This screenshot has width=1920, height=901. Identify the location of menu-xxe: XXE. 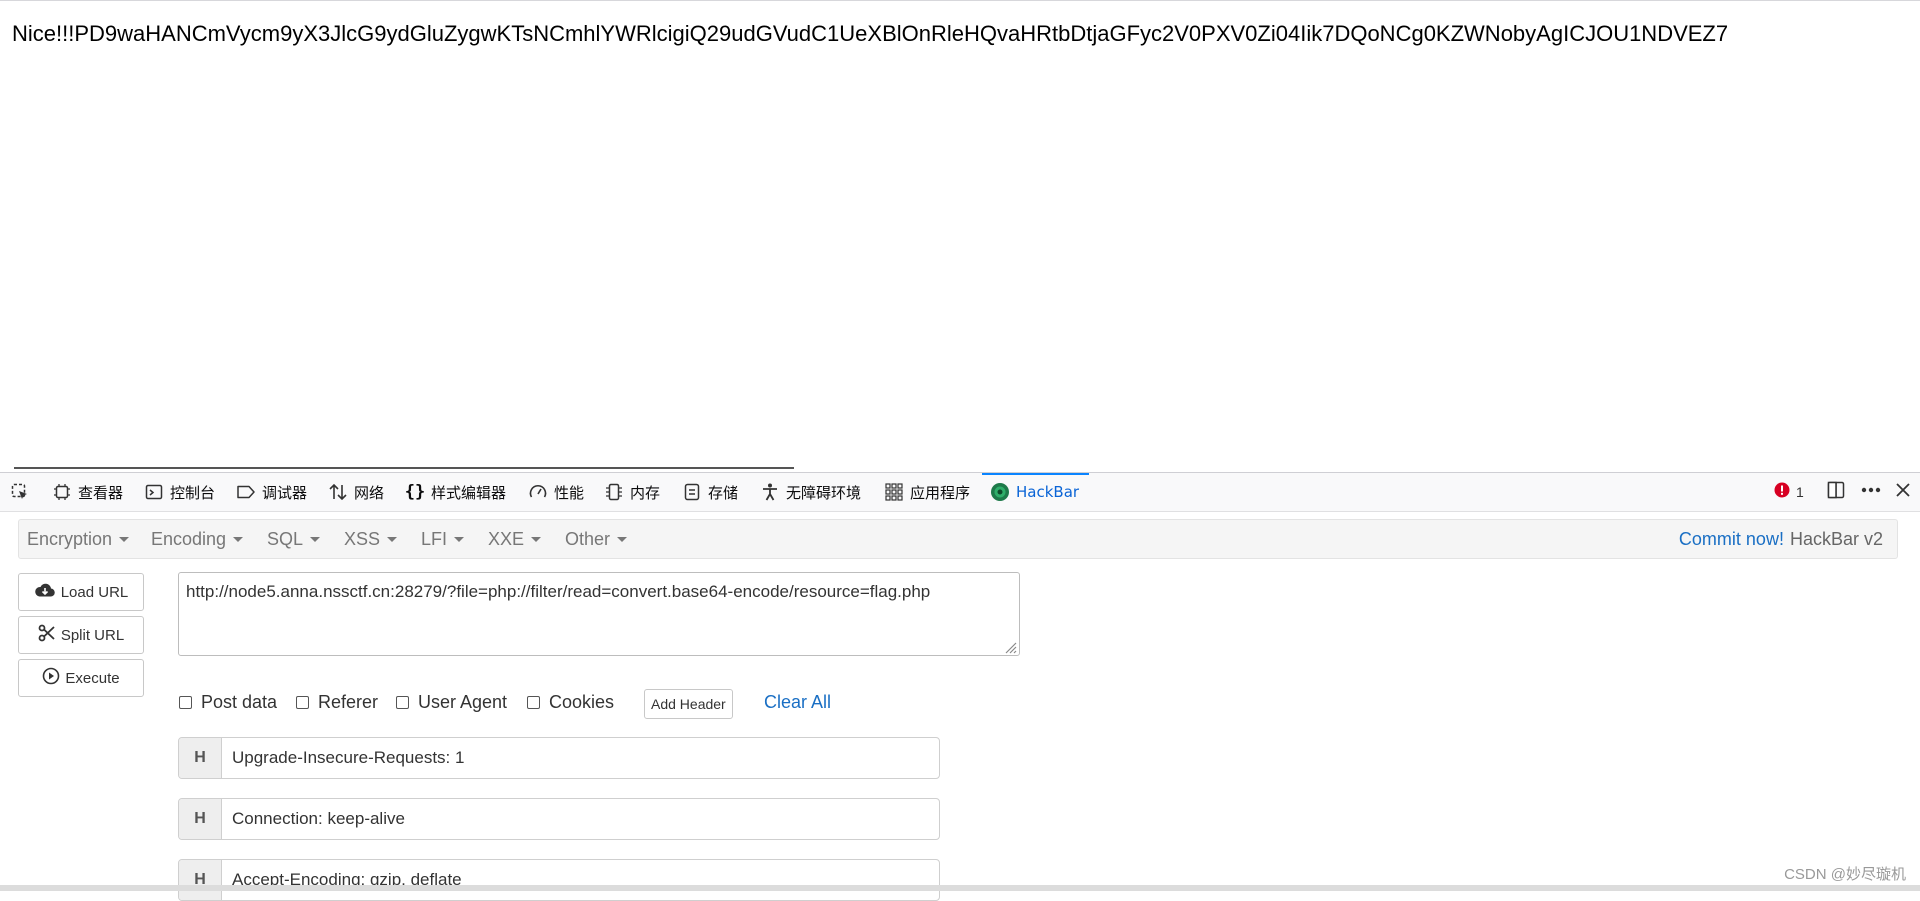
(515, 539).